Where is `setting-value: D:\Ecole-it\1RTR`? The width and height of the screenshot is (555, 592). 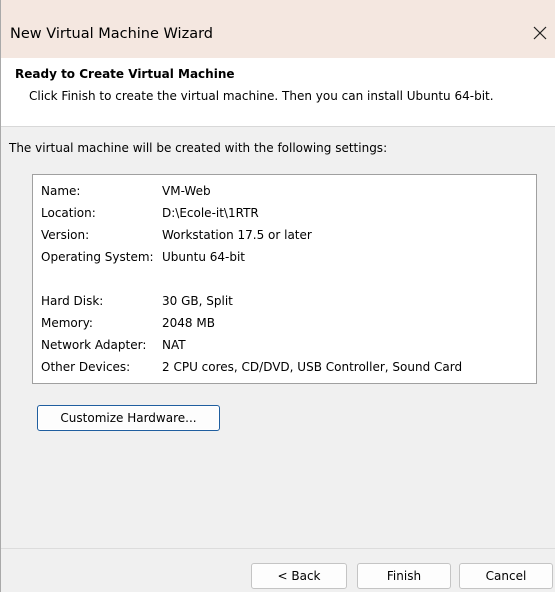
setting-value: D:\Ecole-it\1RTR is located at coordinates (210, 213).